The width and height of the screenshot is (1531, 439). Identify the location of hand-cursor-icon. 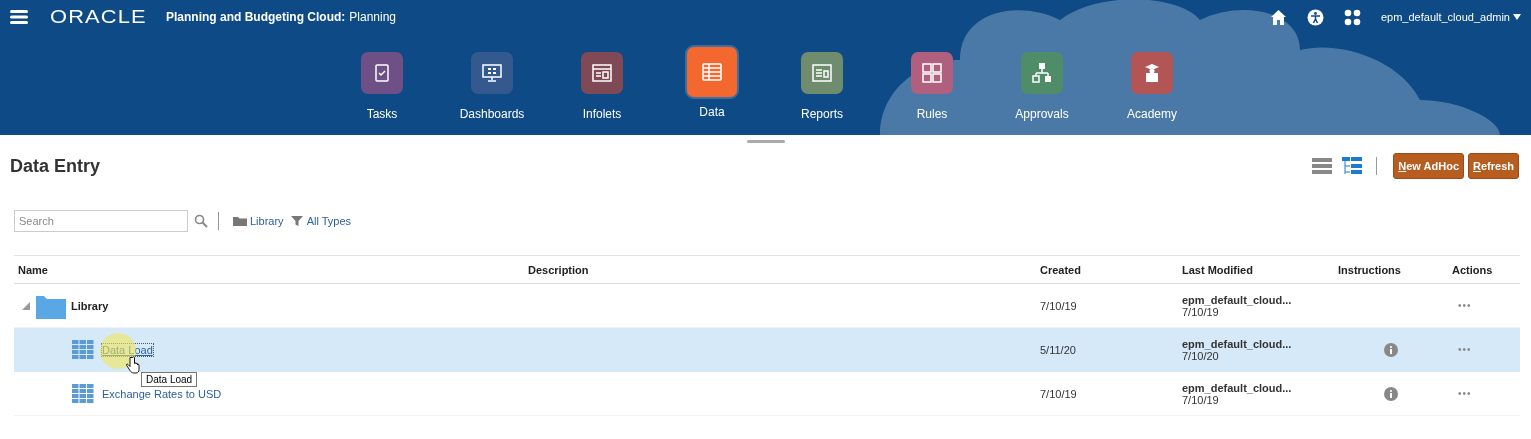
(133, 364).